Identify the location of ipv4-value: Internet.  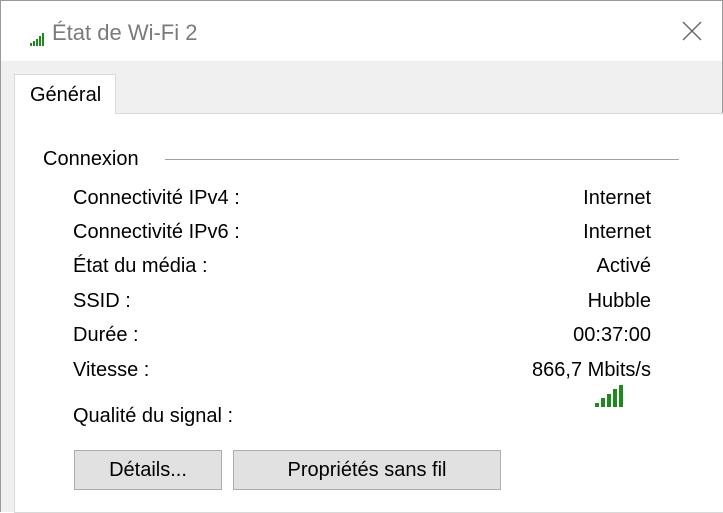
(617, 198).